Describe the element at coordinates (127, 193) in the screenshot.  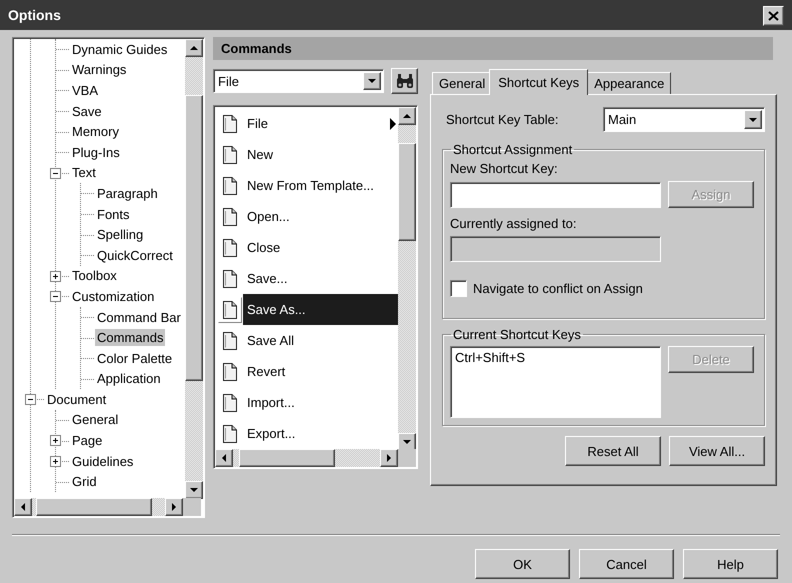
I see `tree-item: Paragraph` at that location.